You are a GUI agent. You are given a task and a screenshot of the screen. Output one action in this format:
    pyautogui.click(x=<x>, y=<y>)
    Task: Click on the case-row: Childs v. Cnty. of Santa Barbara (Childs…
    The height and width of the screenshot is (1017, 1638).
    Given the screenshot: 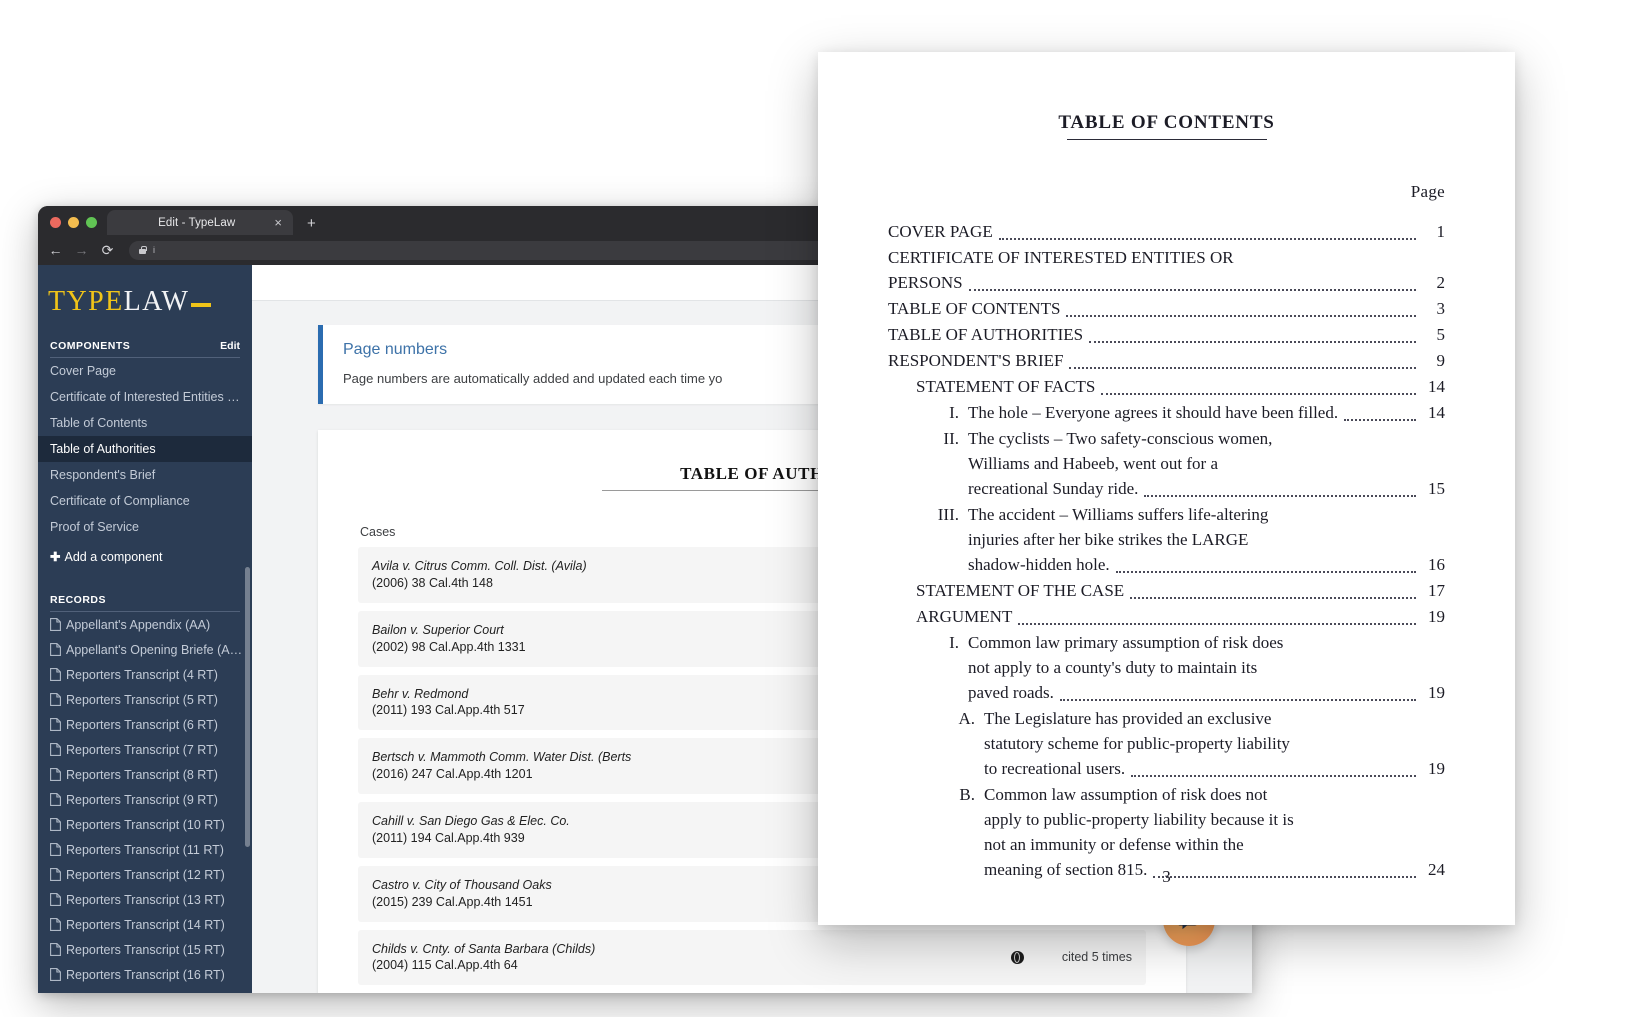 What is the action you would take?
    pyautogui.click(x=752, y=957)
    